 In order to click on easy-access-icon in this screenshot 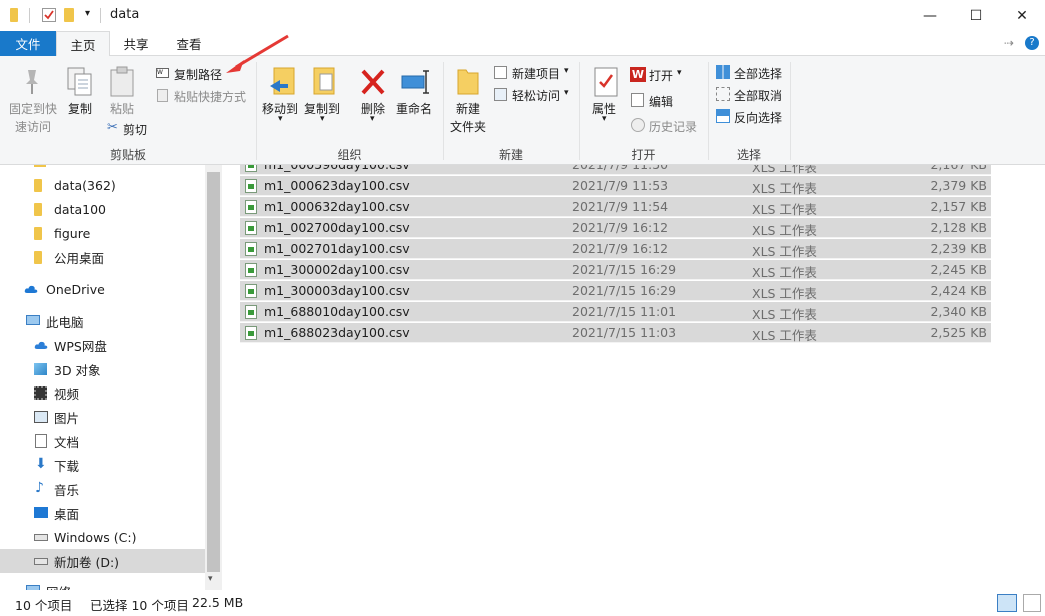, I will do `click(500, 94)`.